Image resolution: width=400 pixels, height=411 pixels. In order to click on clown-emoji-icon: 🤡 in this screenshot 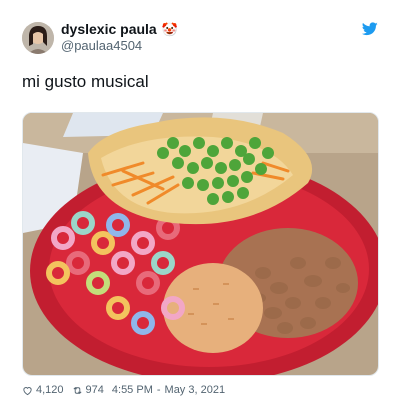, I will do `click(169, 29)`.